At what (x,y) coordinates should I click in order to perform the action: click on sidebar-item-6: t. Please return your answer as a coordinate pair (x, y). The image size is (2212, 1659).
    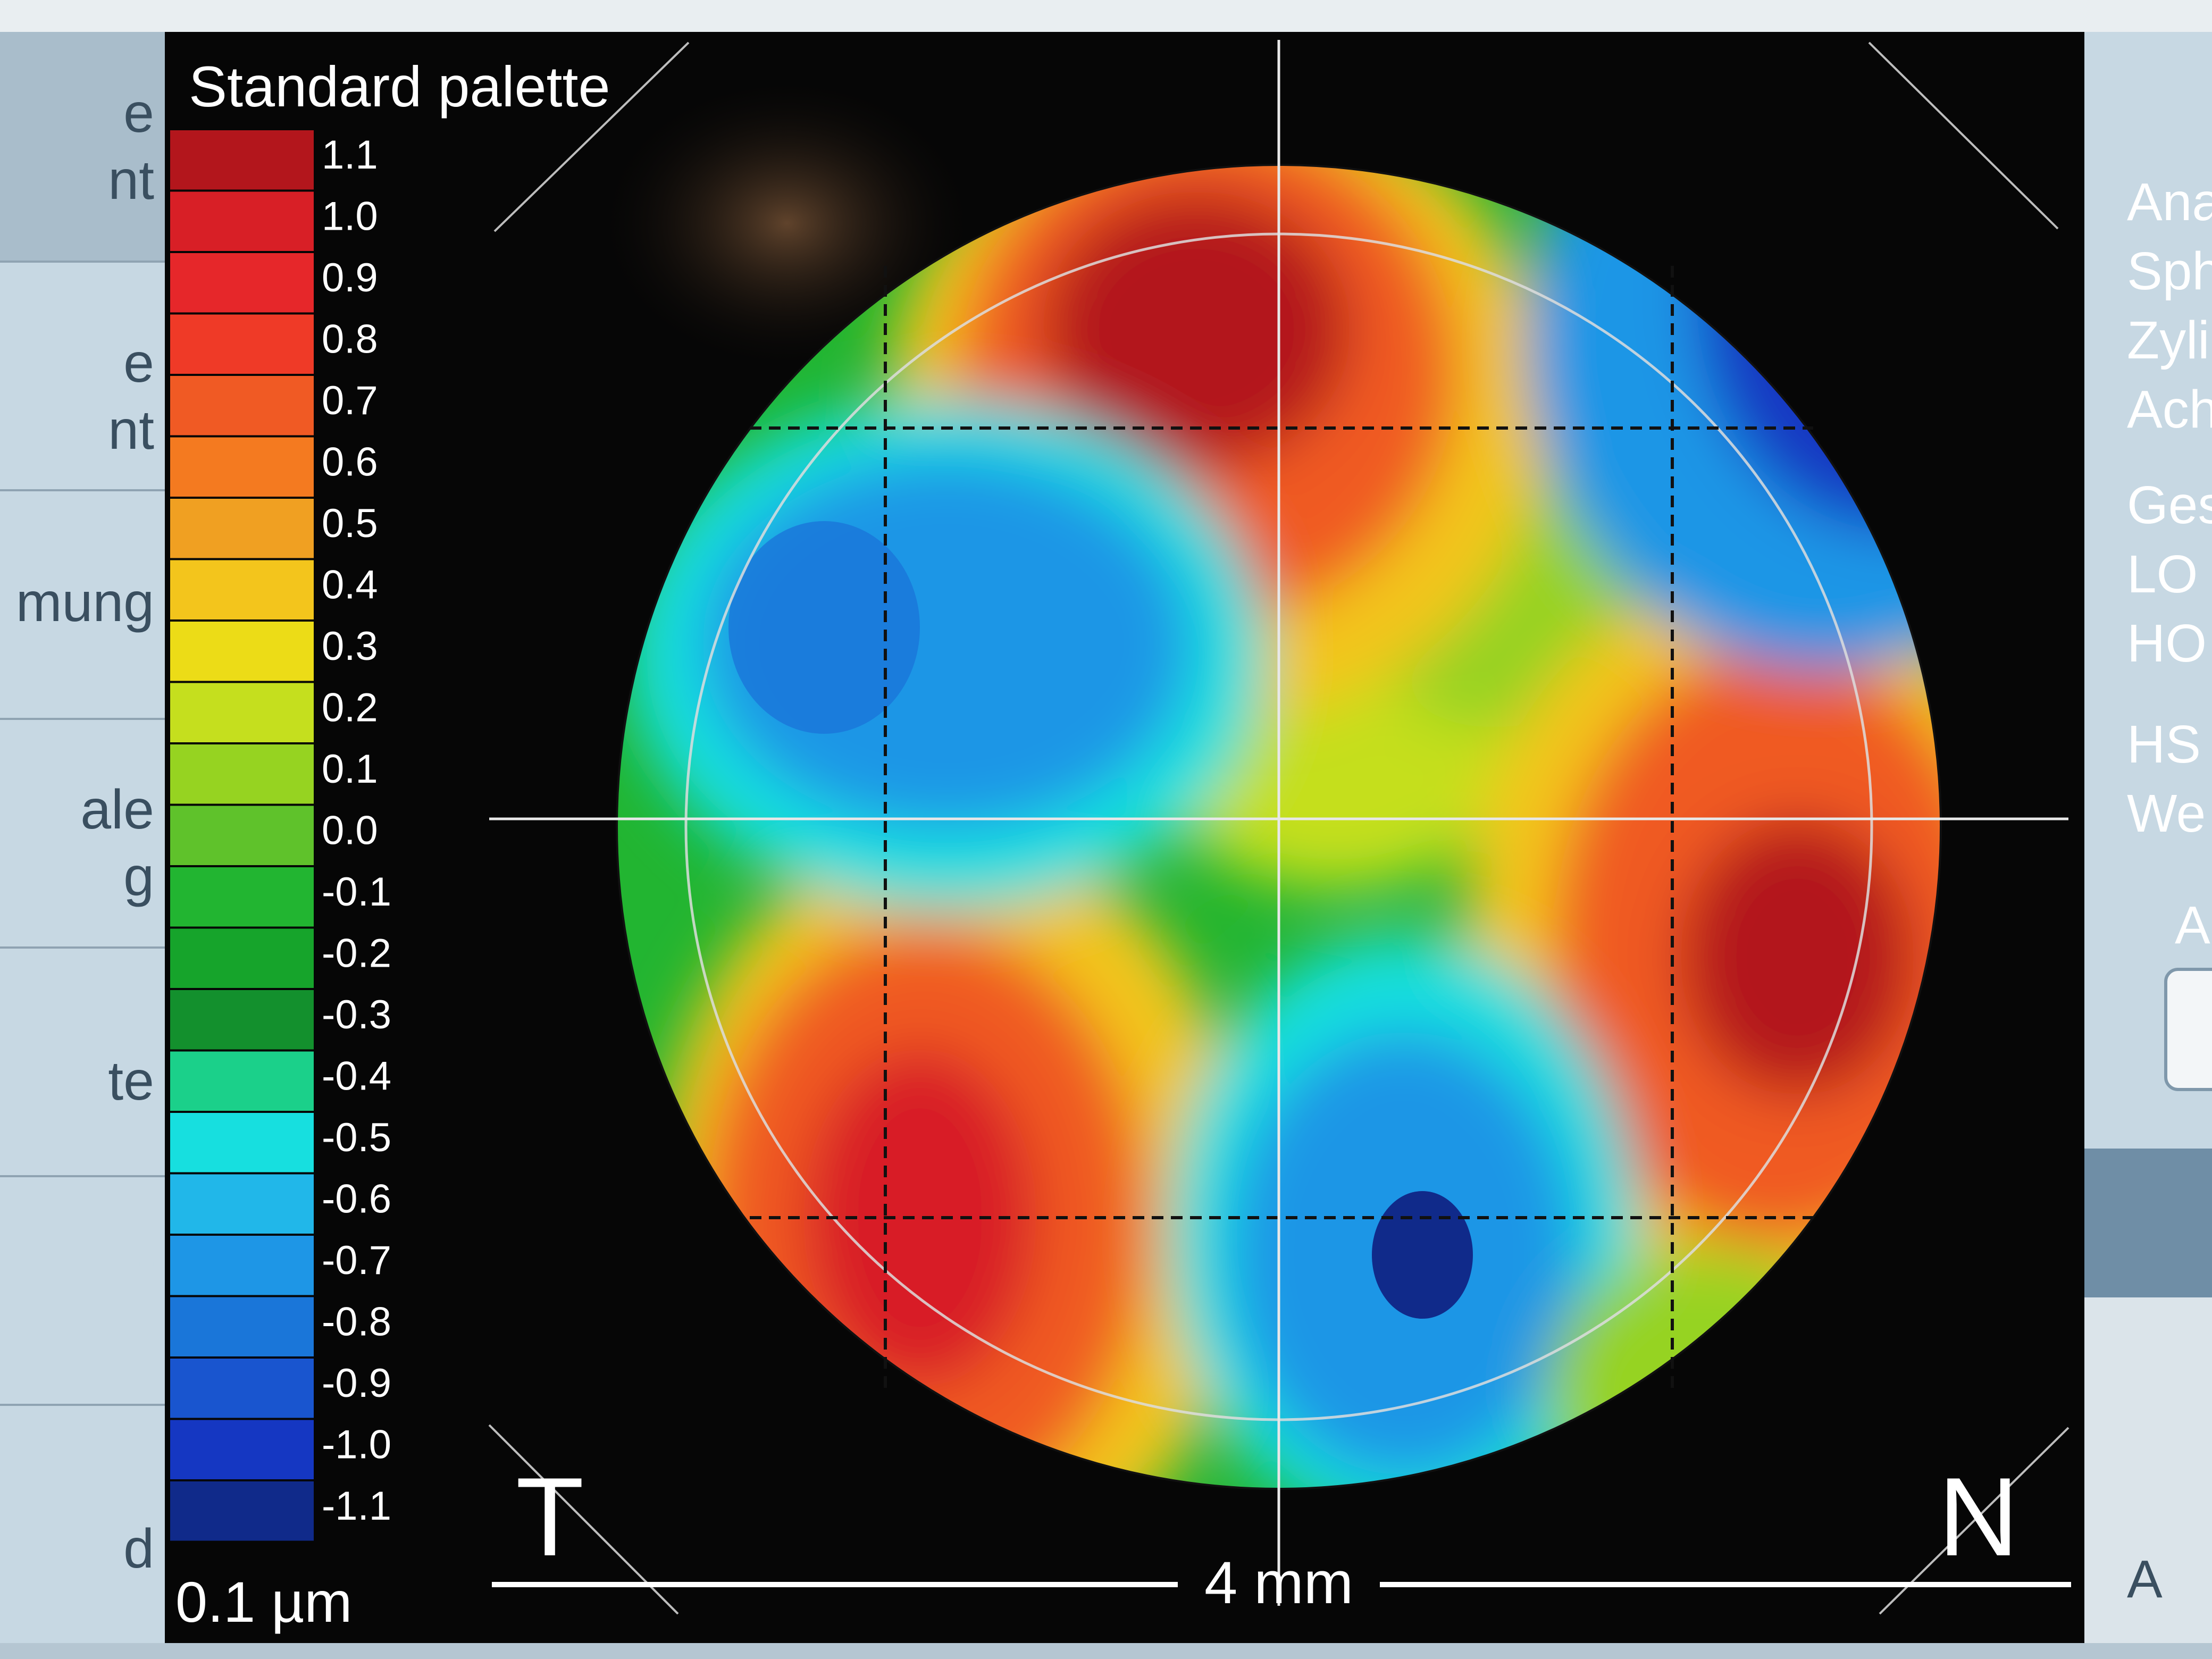
    Looking at the image, I should click on (82, 1290).